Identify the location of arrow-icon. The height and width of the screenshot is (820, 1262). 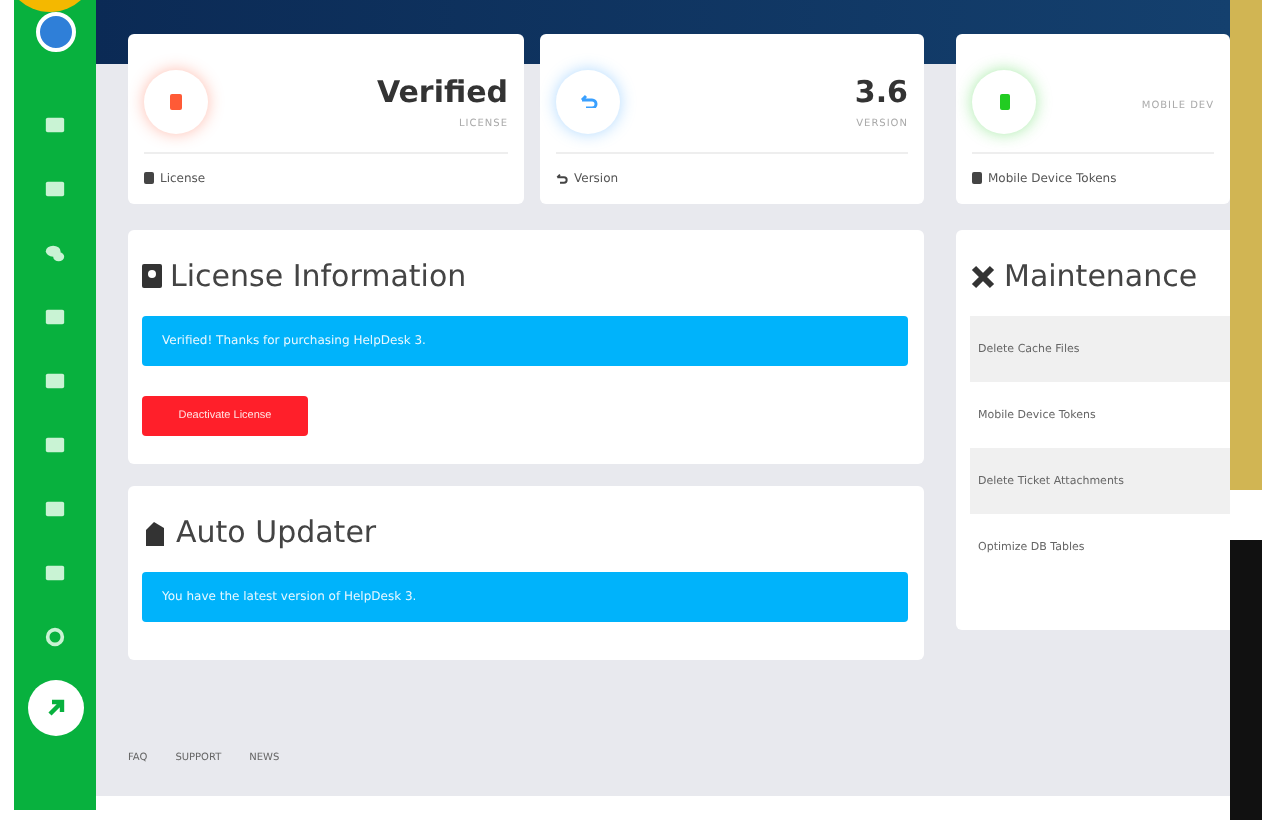
(55, 708).